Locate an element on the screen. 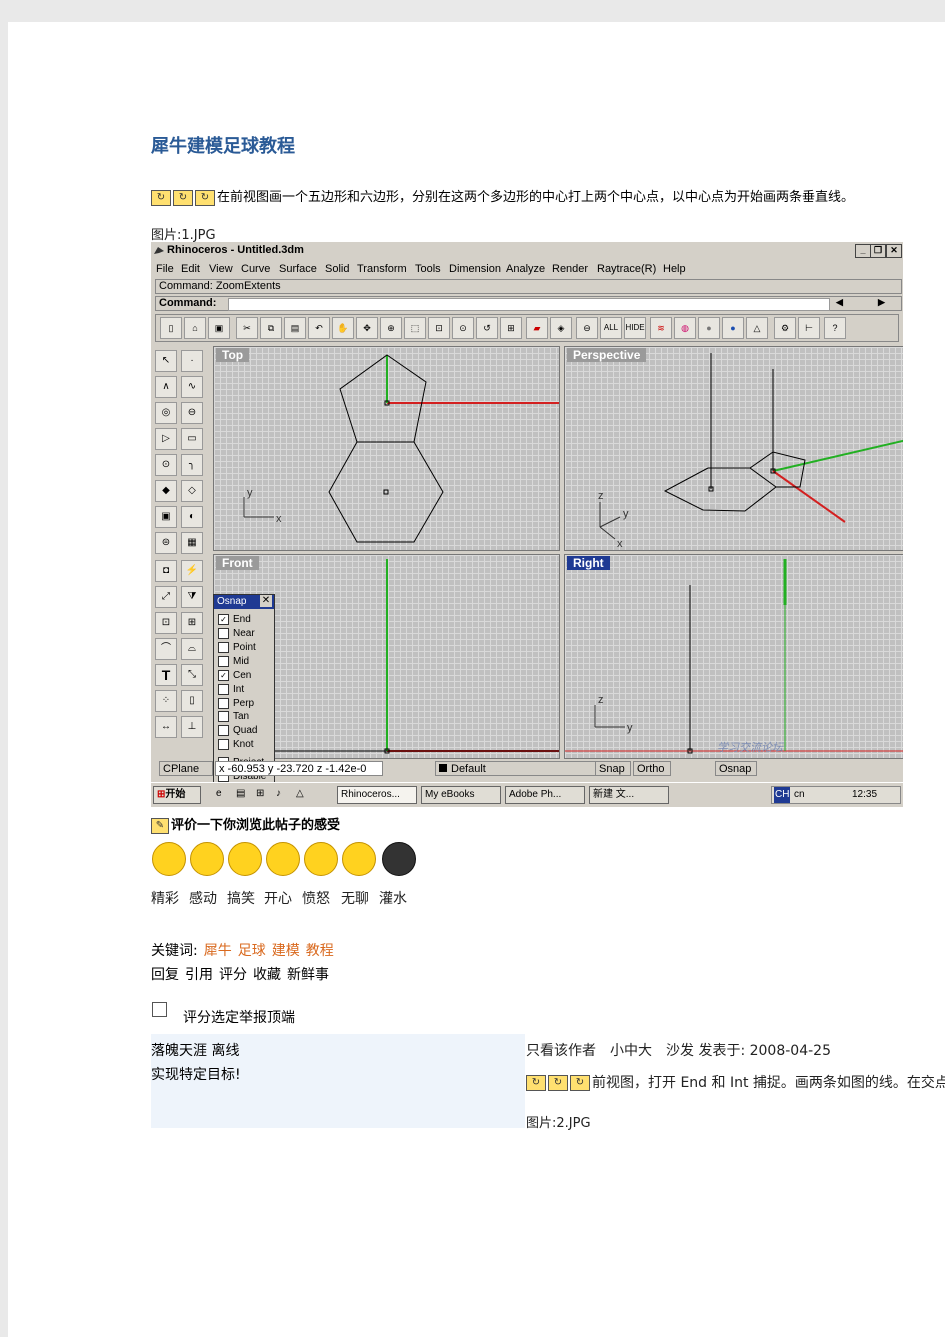 The image size is (945, 1337). osnap-point: Point is located at coordinates (237, 647).